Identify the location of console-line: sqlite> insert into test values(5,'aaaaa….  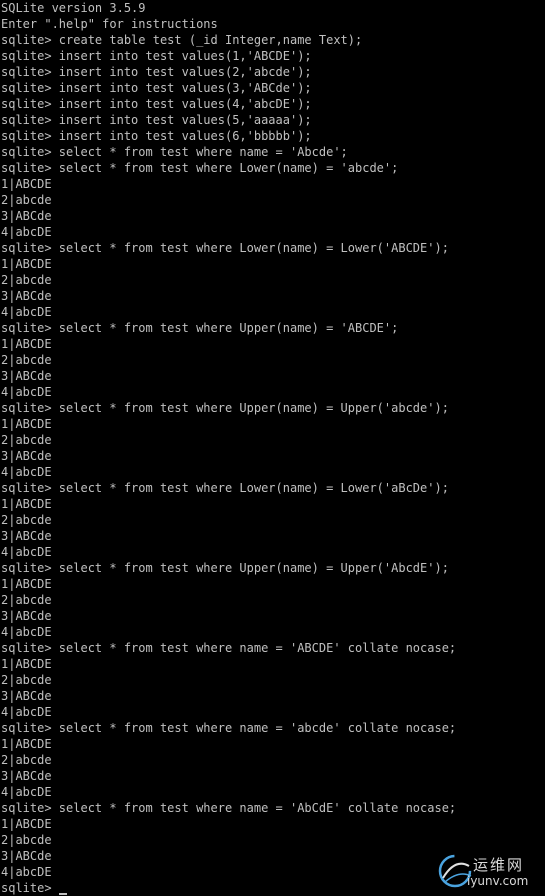
(156, 120).